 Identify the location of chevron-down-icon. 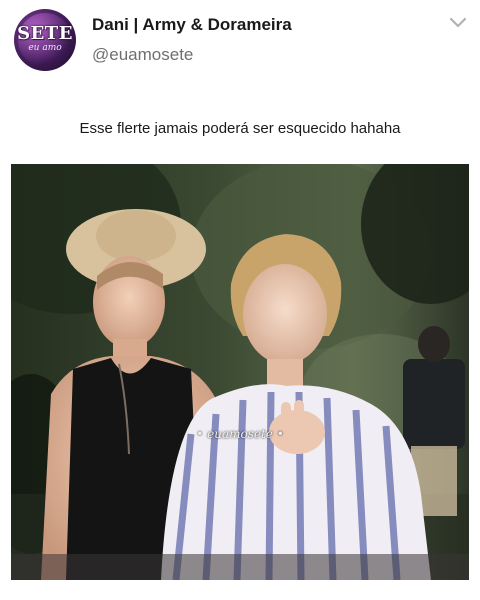
(458, 23).